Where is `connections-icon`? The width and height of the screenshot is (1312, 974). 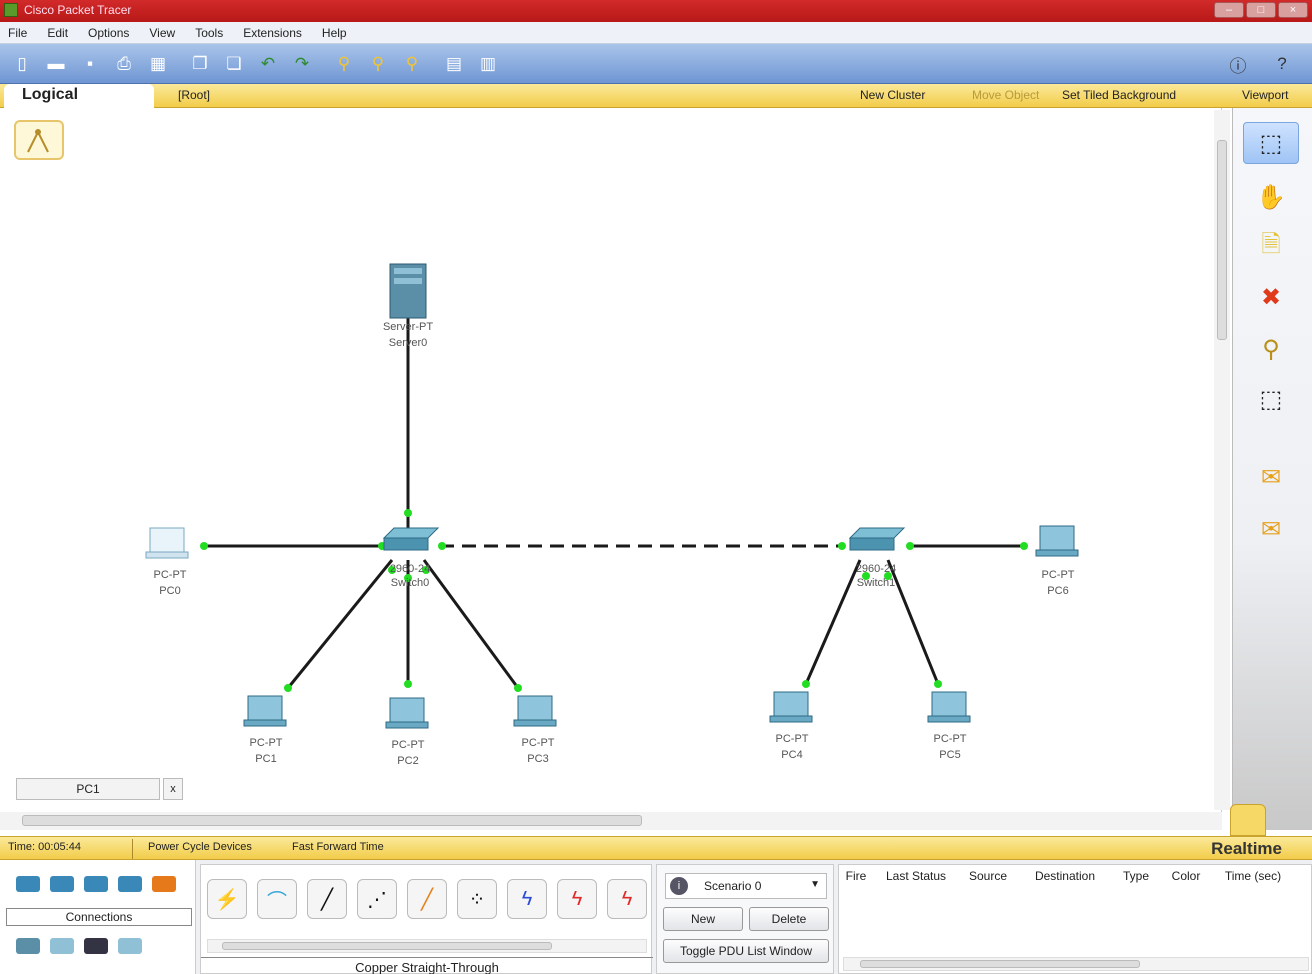 connections-icon is located at coordinates (164, 884).